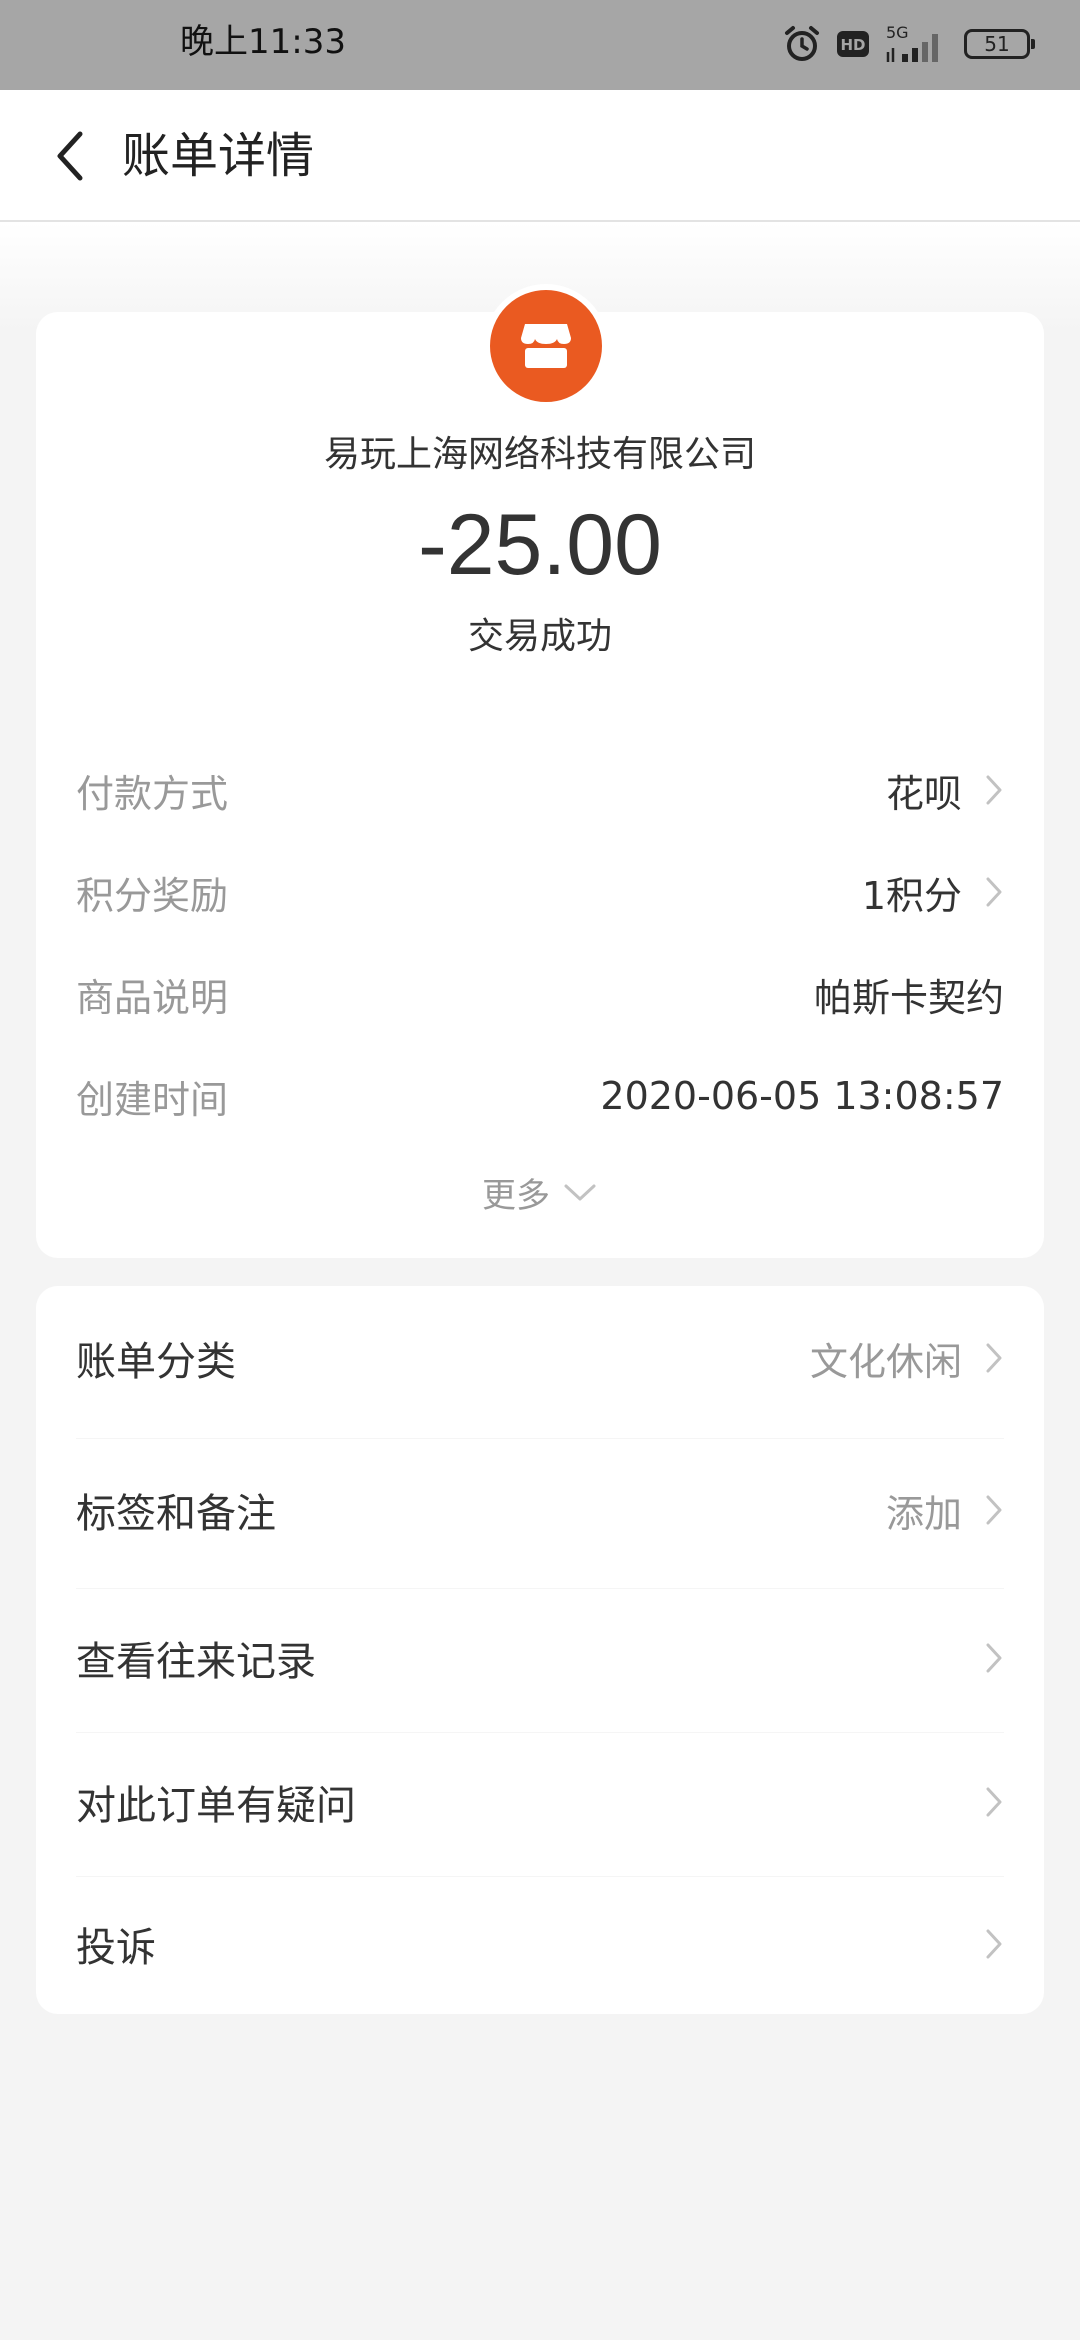 The height and width of the screenshot is (2340, 1080). What do you see at coordinates (999, 44) in the screenshot?
I see `battery-indicator: 51` at bounding box center [999, 44].